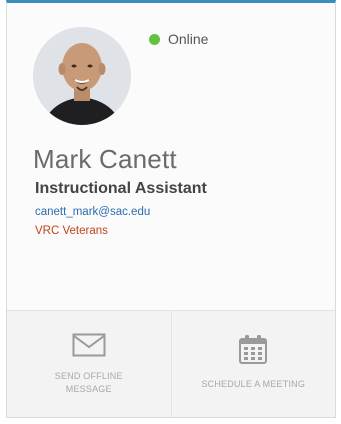 Image resolution: width=341 pixels, height=424 pixels. I want to click on online-status-icon, so click(154, 39).